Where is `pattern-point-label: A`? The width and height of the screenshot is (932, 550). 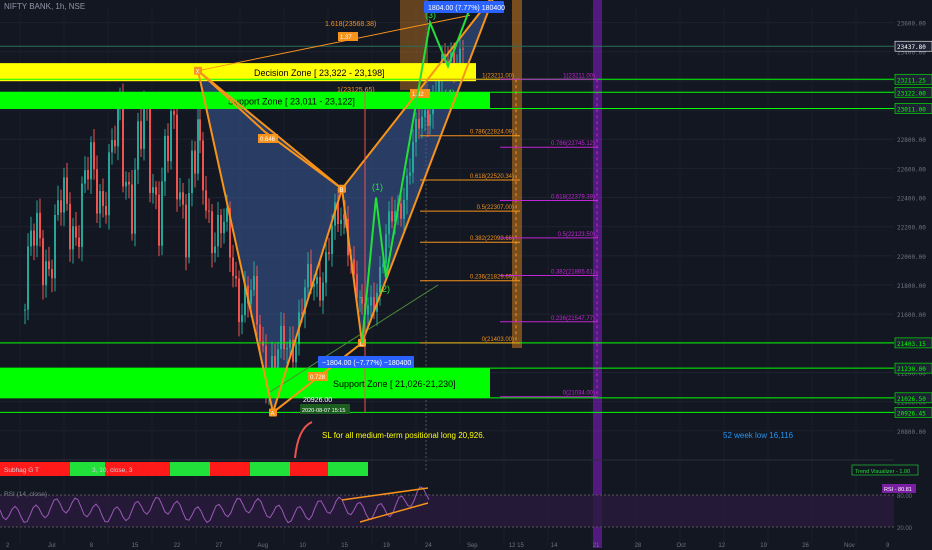 pattern-point-label: A is located at coordinates (273, 414).